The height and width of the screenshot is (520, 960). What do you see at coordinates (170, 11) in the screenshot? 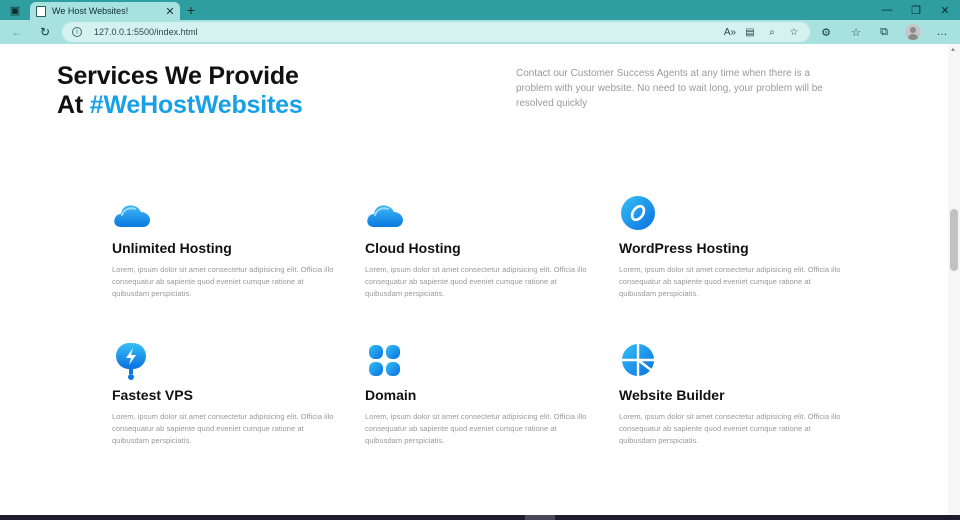
I see `close-tab-icon: ✕` at bounding box center [170, 11].